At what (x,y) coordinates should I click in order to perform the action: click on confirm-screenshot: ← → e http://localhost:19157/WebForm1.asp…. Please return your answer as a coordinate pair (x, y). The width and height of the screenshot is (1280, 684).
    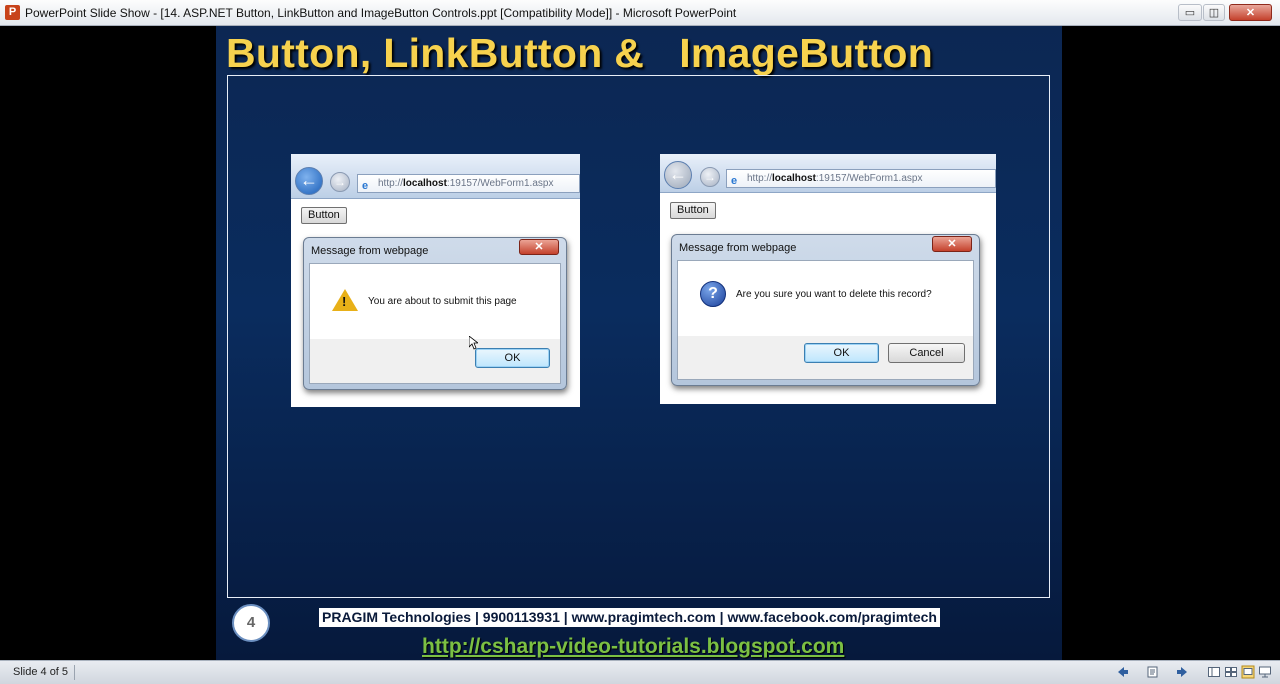
    Looking at the image, I should click on (828, 279).